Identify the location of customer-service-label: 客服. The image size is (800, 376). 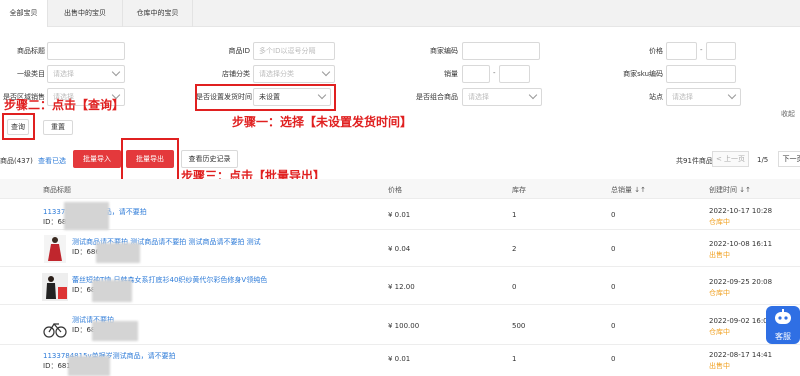
(783, 336).